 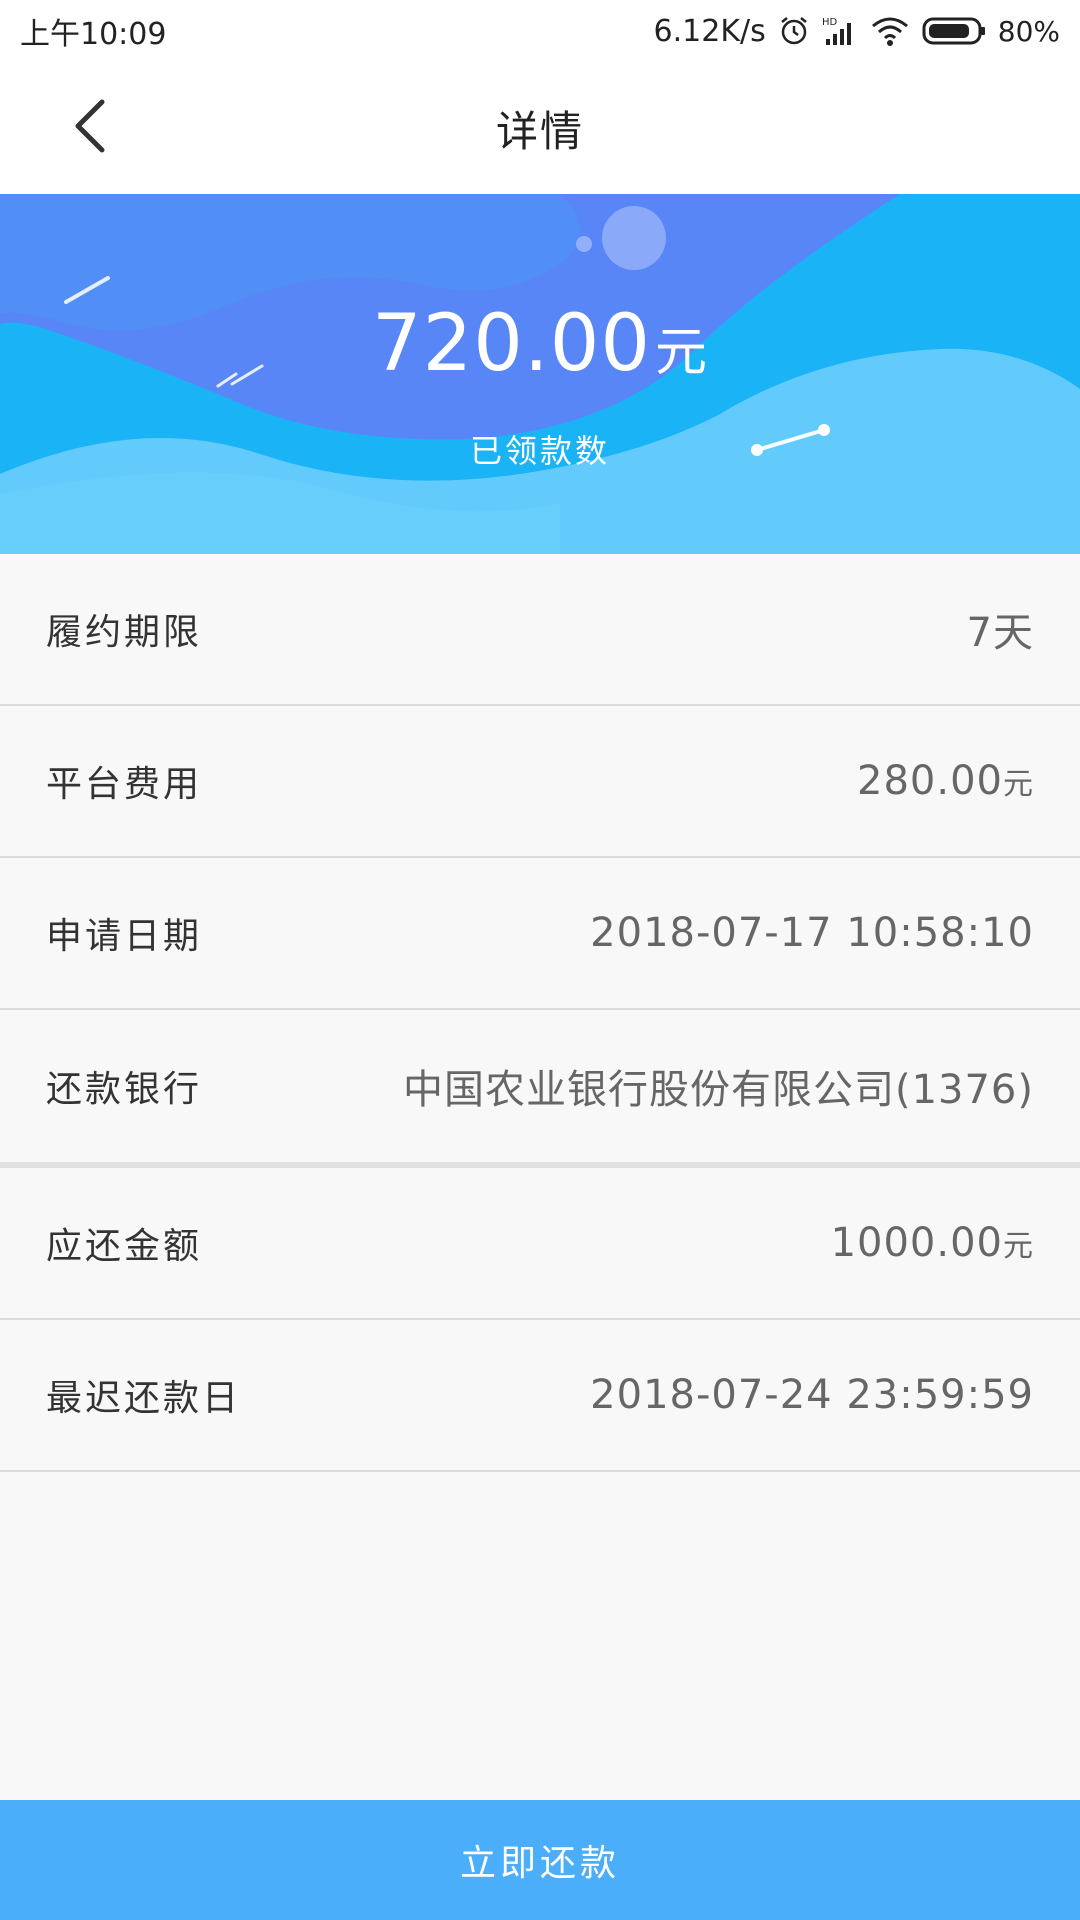 I want to click on network-speed: 6.12K/s, so click(x=709, y=31).